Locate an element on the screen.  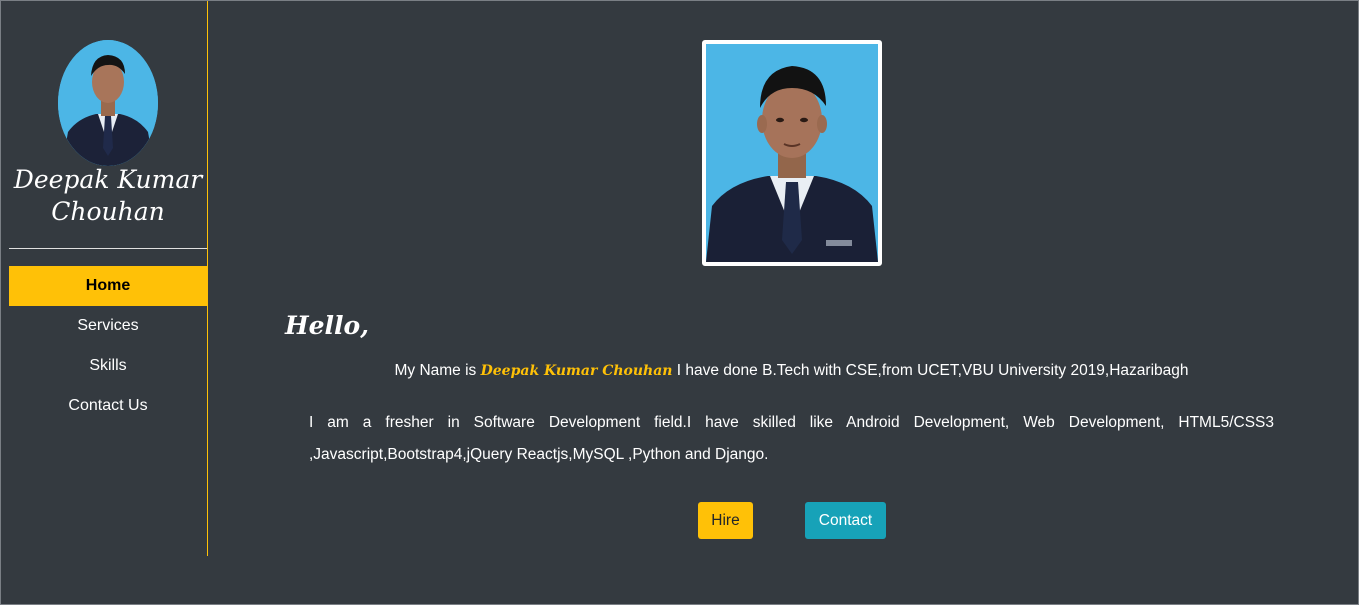
sidebar-name-line2: Chouhan is located at coordinates (108, 211).